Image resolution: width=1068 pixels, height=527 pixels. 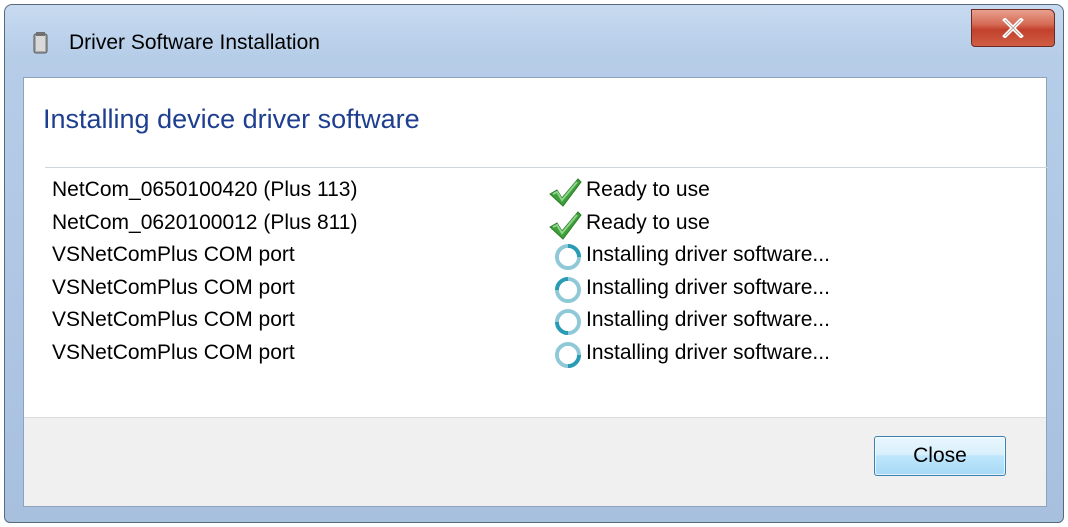 What do you see at coordinates (41, 43) in the screenshot?
I see `driver-installer-icon` at bounding box center [41, 43].